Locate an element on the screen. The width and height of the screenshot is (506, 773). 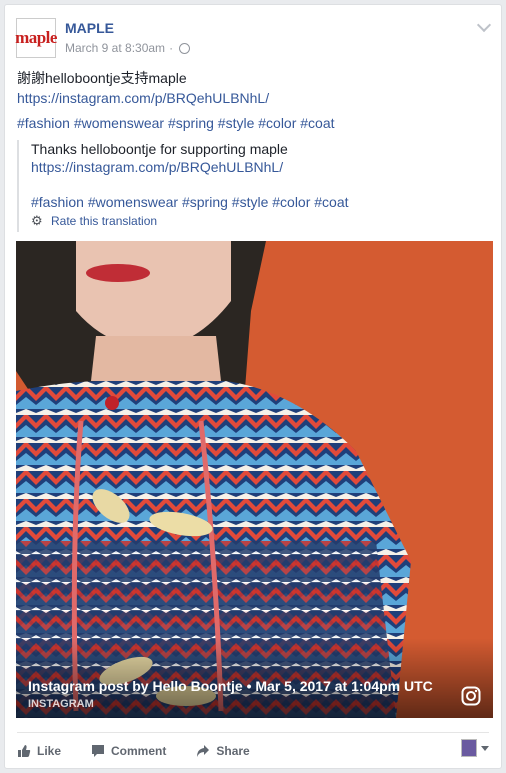
action-bar: Like Comment Share is located at coordinates (148, 751).